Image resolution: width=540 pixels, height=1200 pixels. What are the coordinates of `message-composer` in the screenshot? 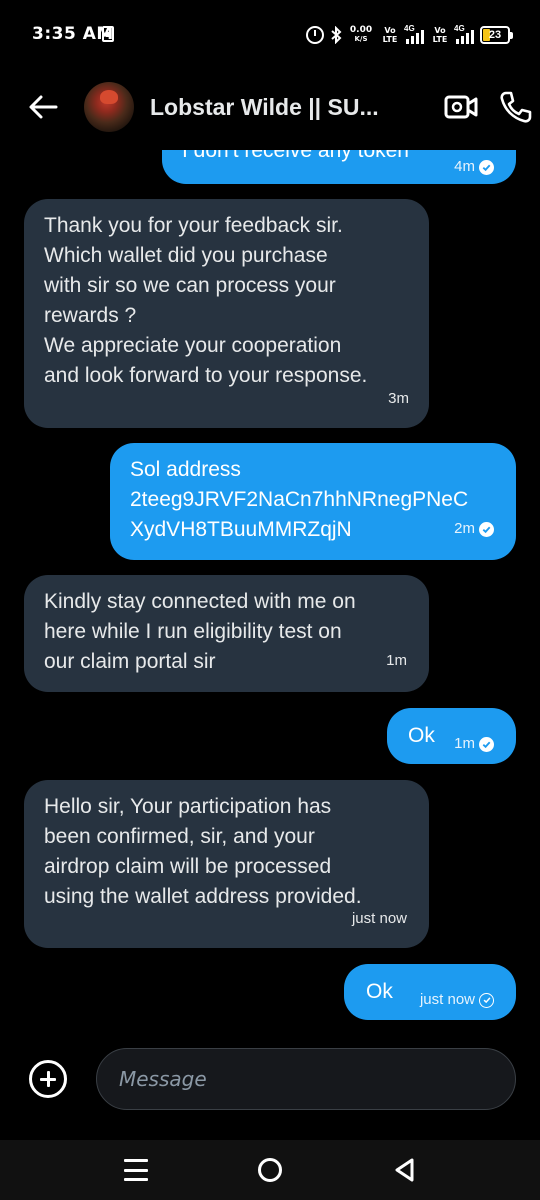 It's located at (270, 1079).